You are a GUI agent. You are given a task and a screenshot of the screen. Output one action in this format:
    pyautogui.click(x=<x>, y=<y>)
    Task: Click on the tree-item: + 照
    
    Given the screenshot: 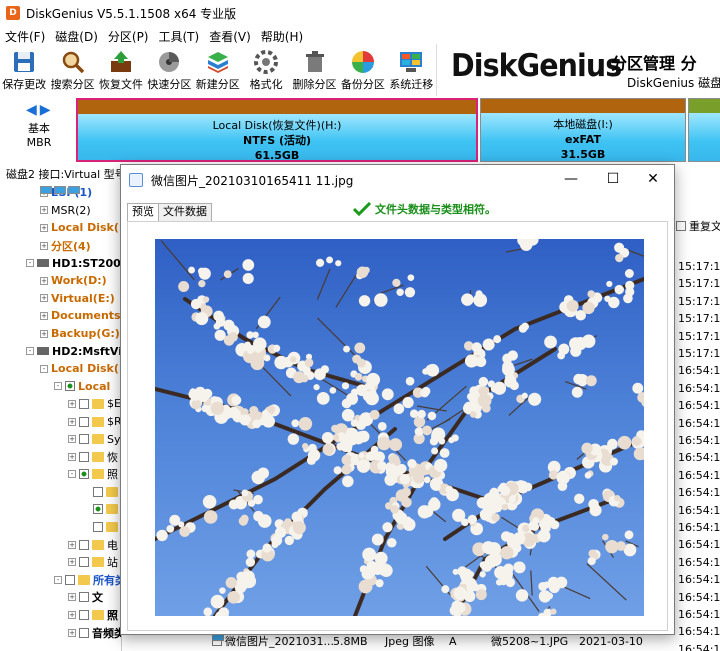 What is the action you would take?
    pyautogui.click(x=62, y=615)
    